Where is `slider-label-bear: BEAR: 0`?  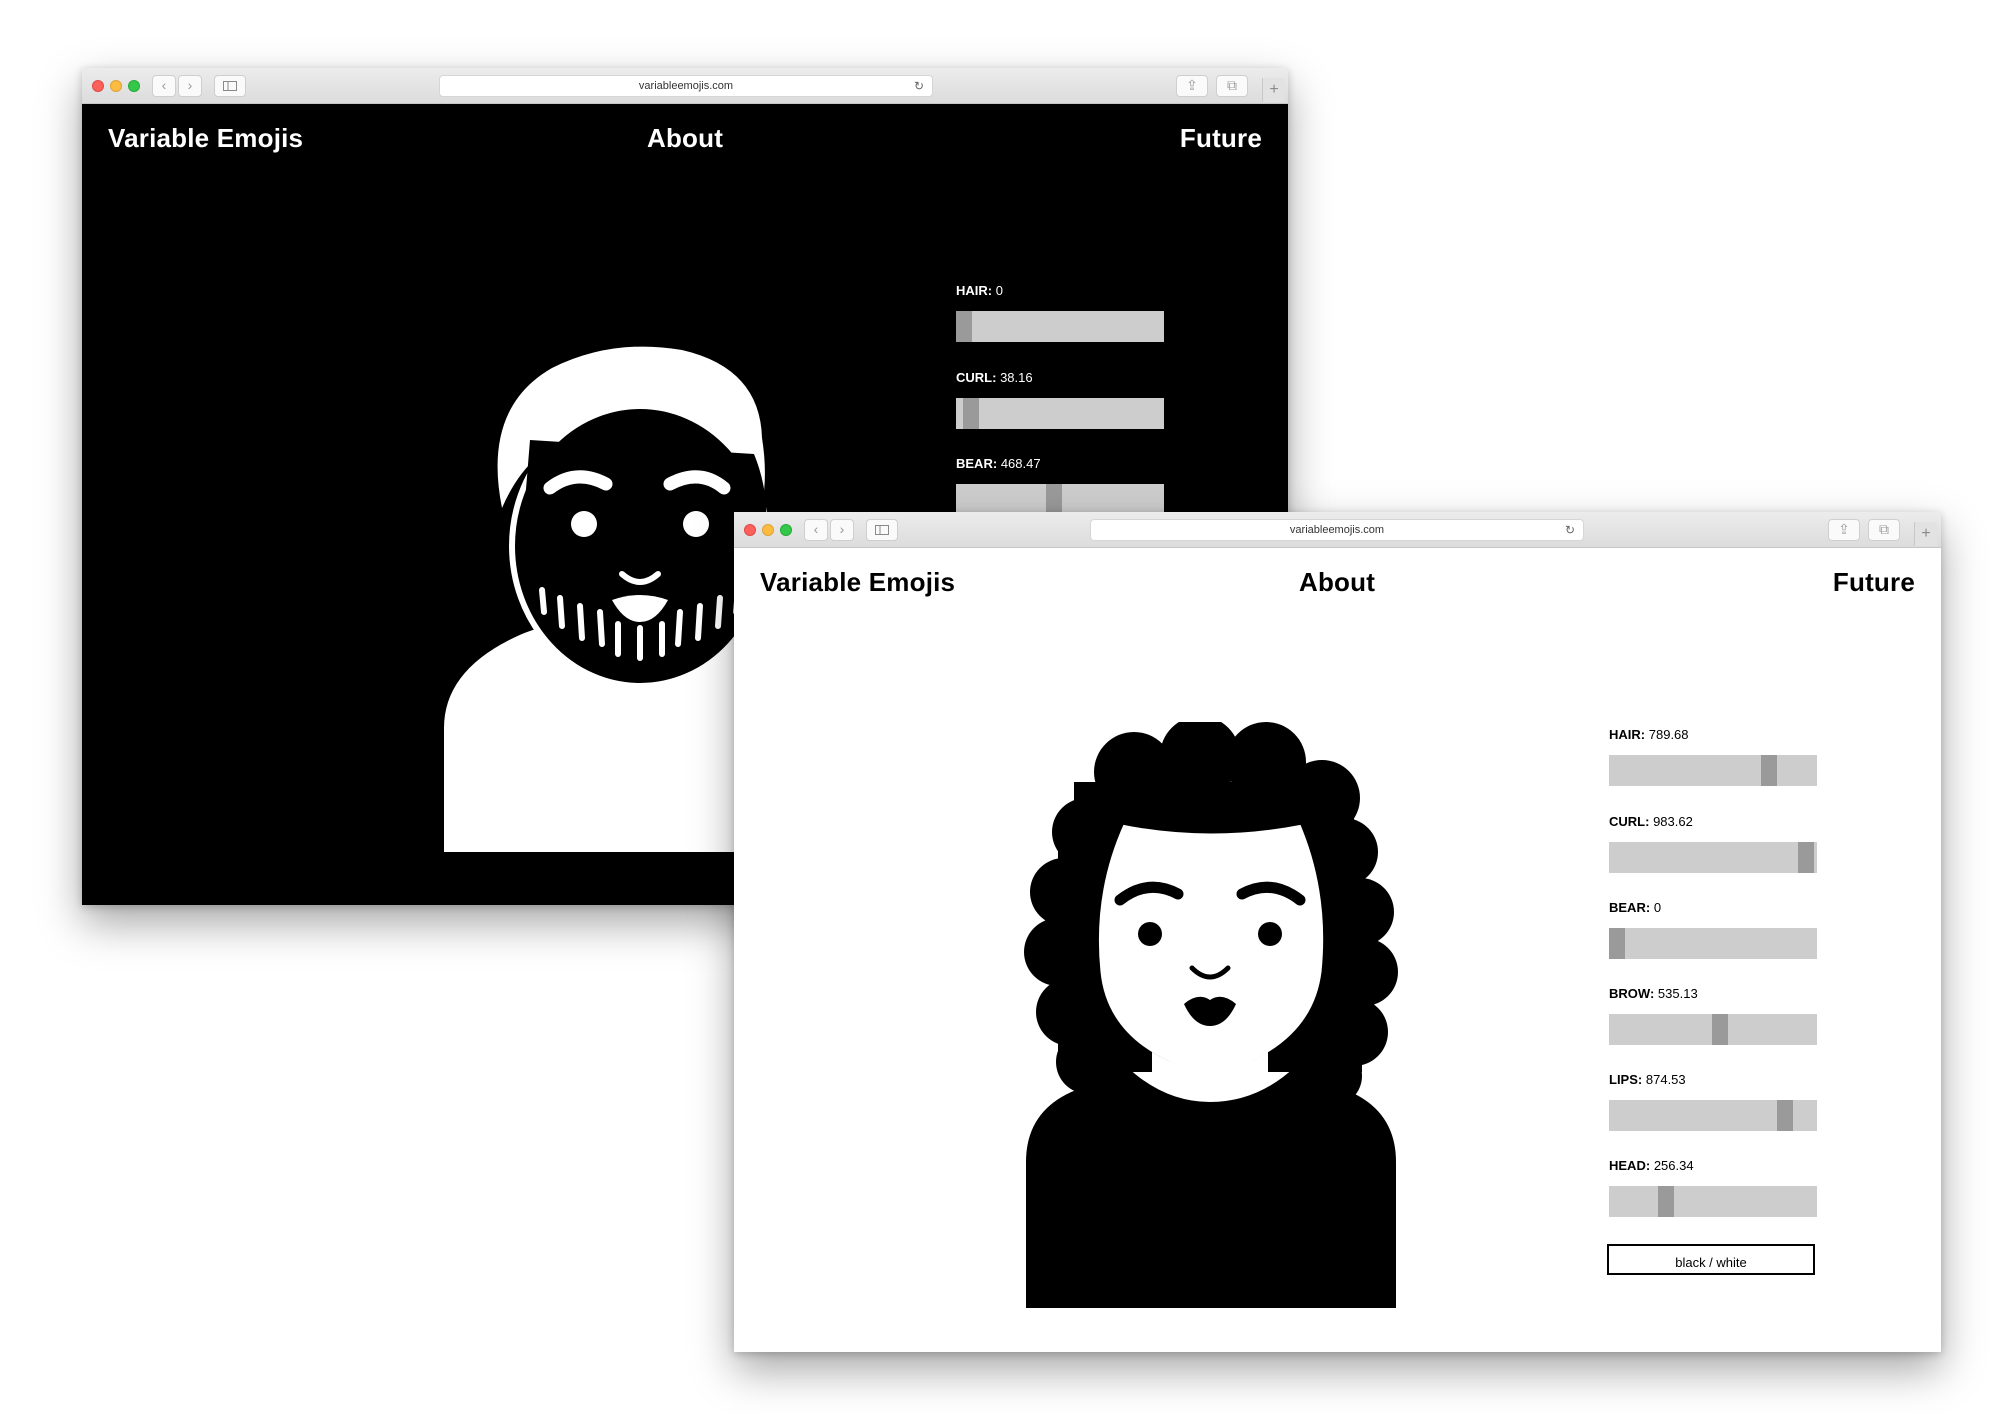
slider-label-bear: BEAR: 0 is located at coordinates (1635, 907).